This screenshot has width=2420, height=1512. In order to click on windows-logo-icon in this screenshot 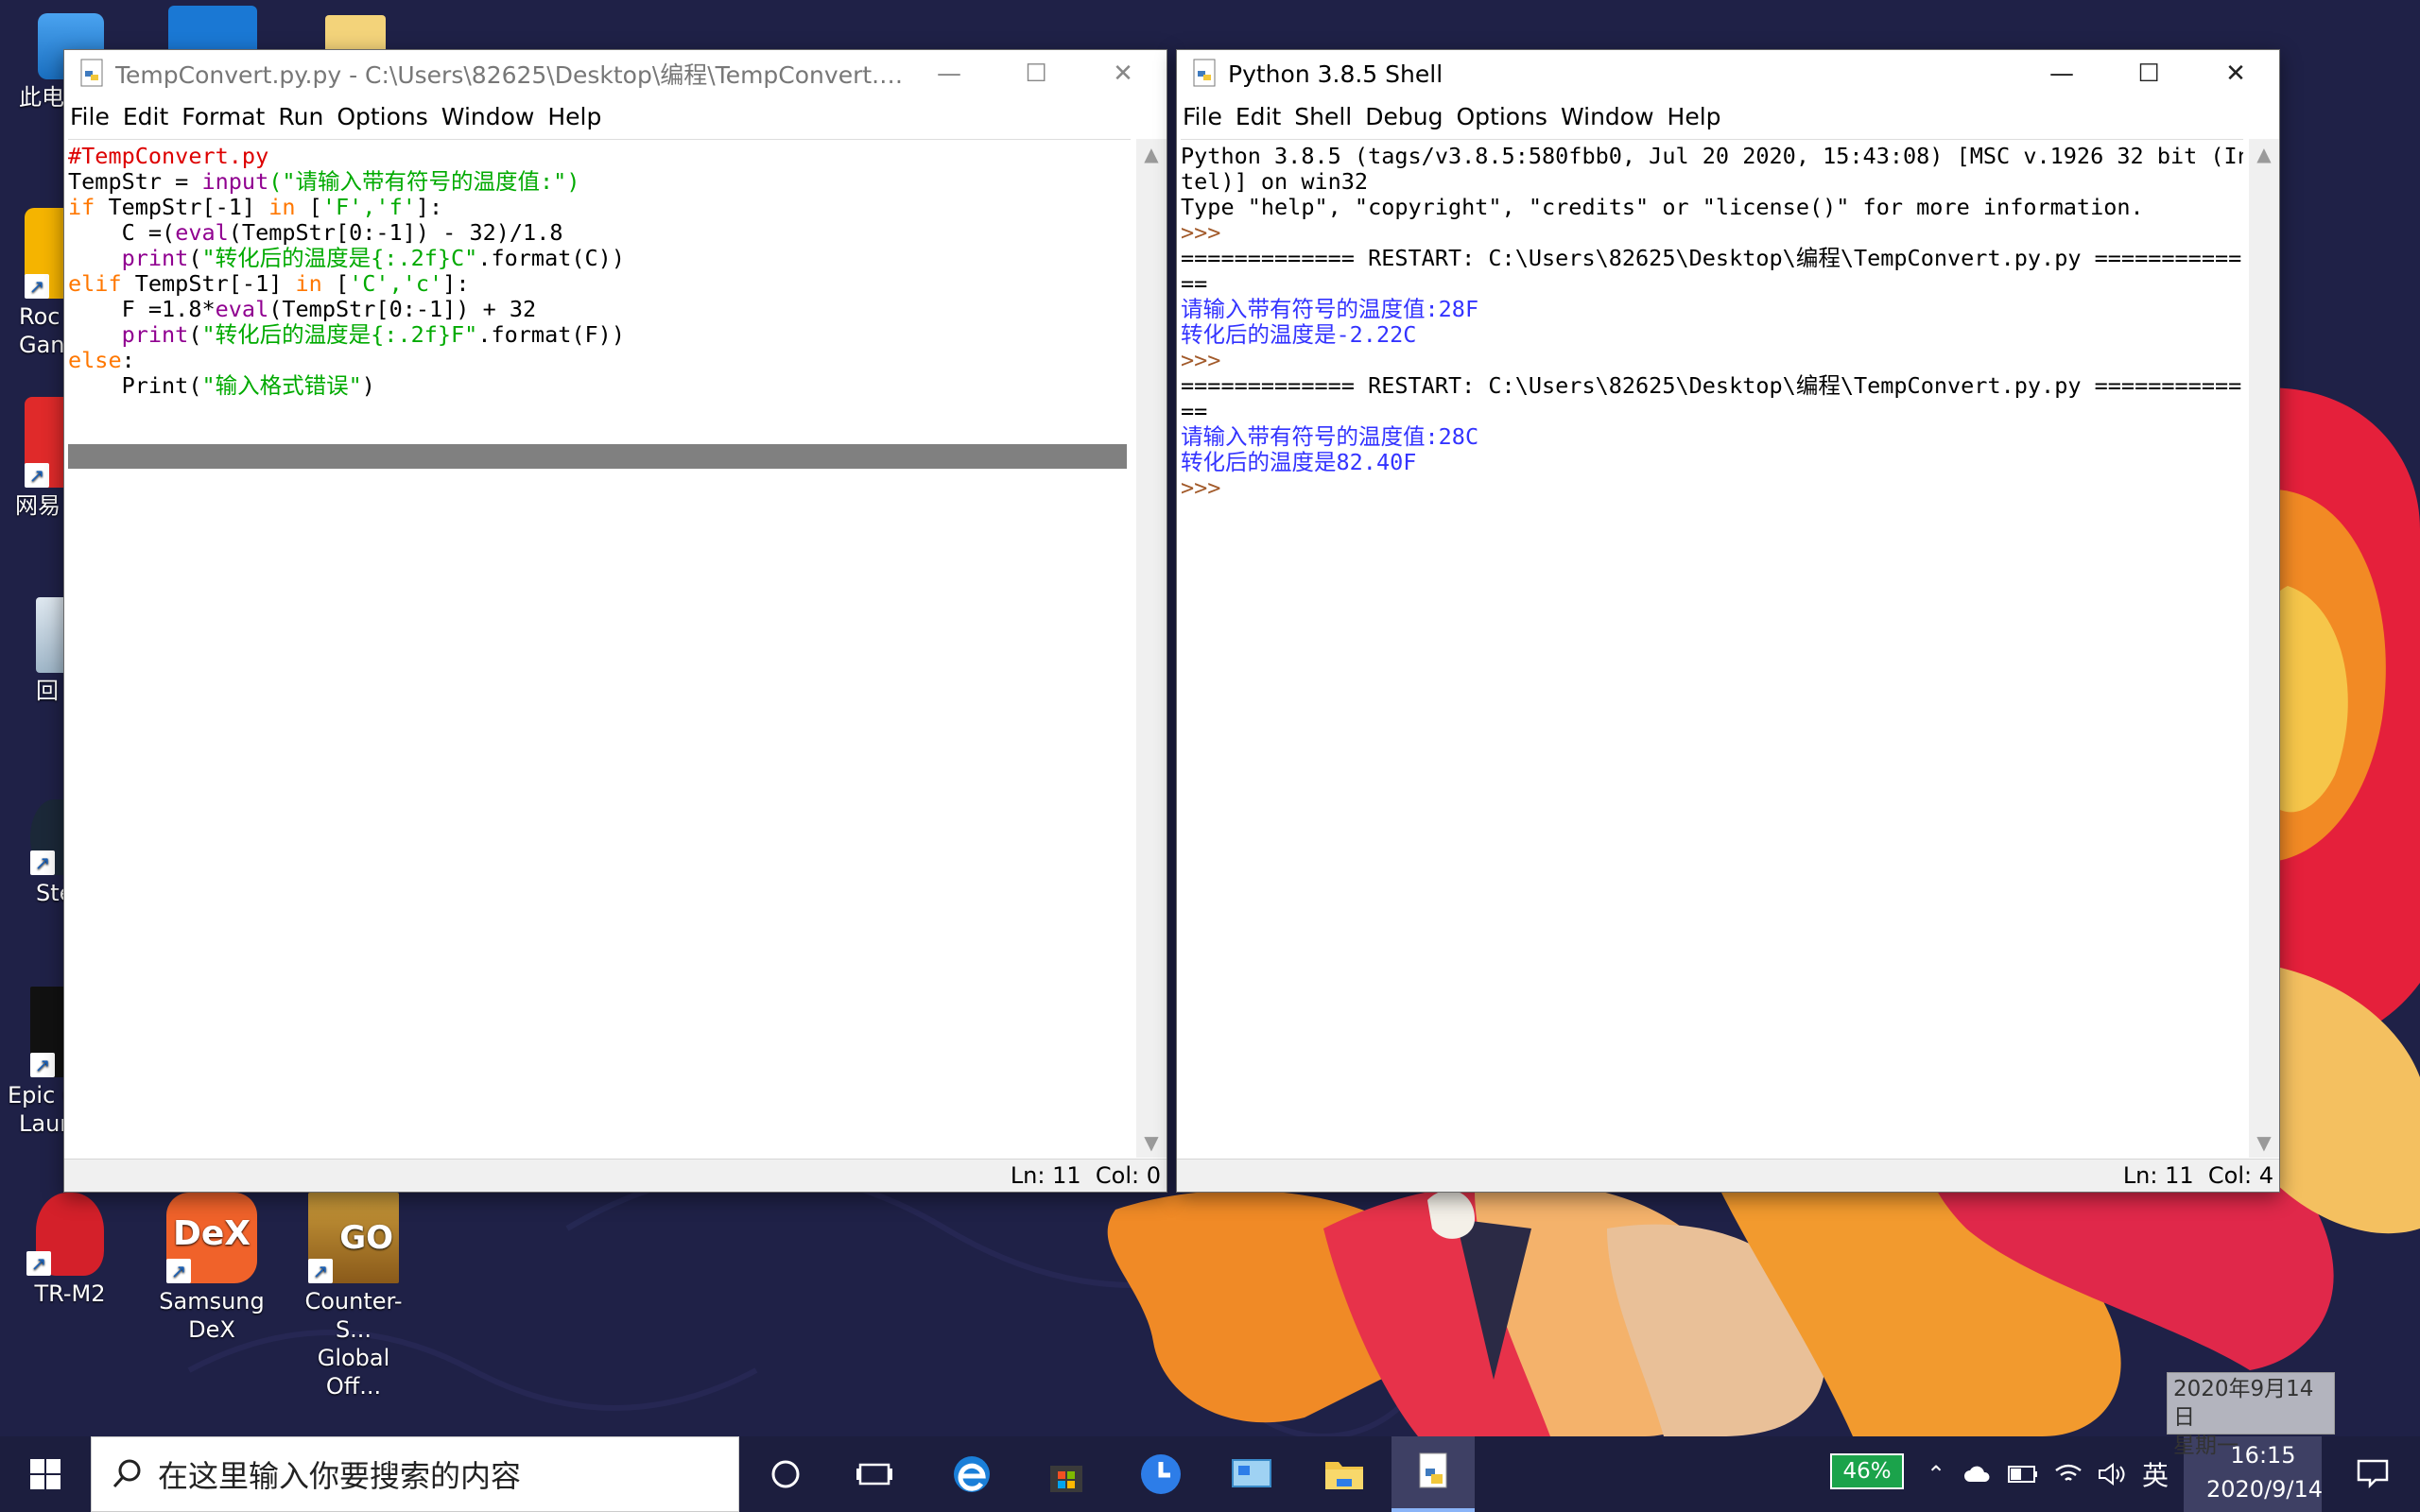, I will do `click(45, 1474)`.